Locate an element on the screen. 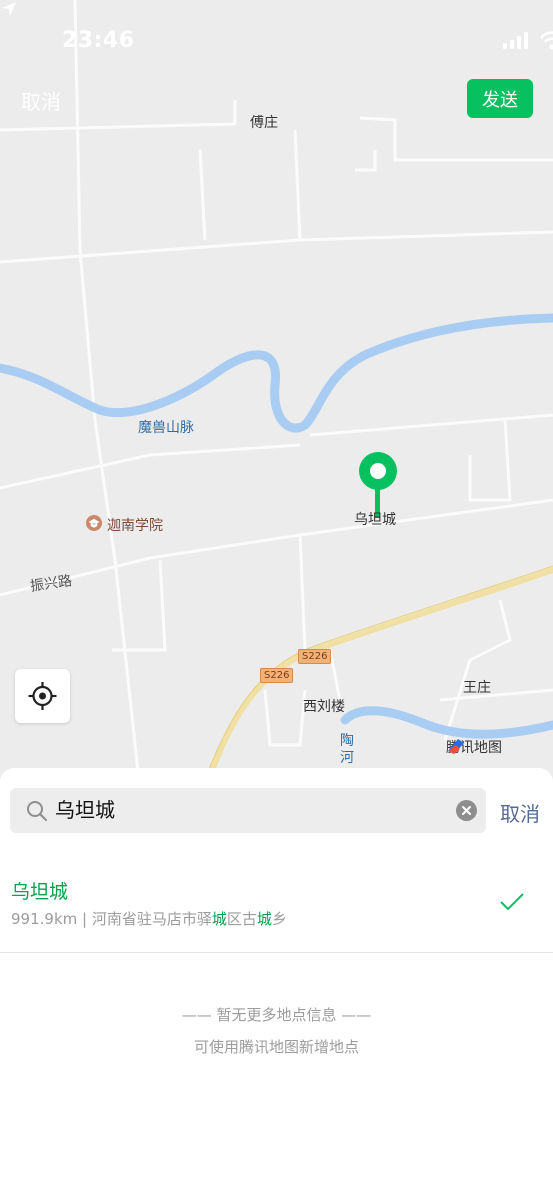 Image resolution: width=553 pixels, height=1200 pixels. list-item: 乌坦城 991.9km | 河南省驻马店市驿城区古城乡 is located at coordinates (276, 908).